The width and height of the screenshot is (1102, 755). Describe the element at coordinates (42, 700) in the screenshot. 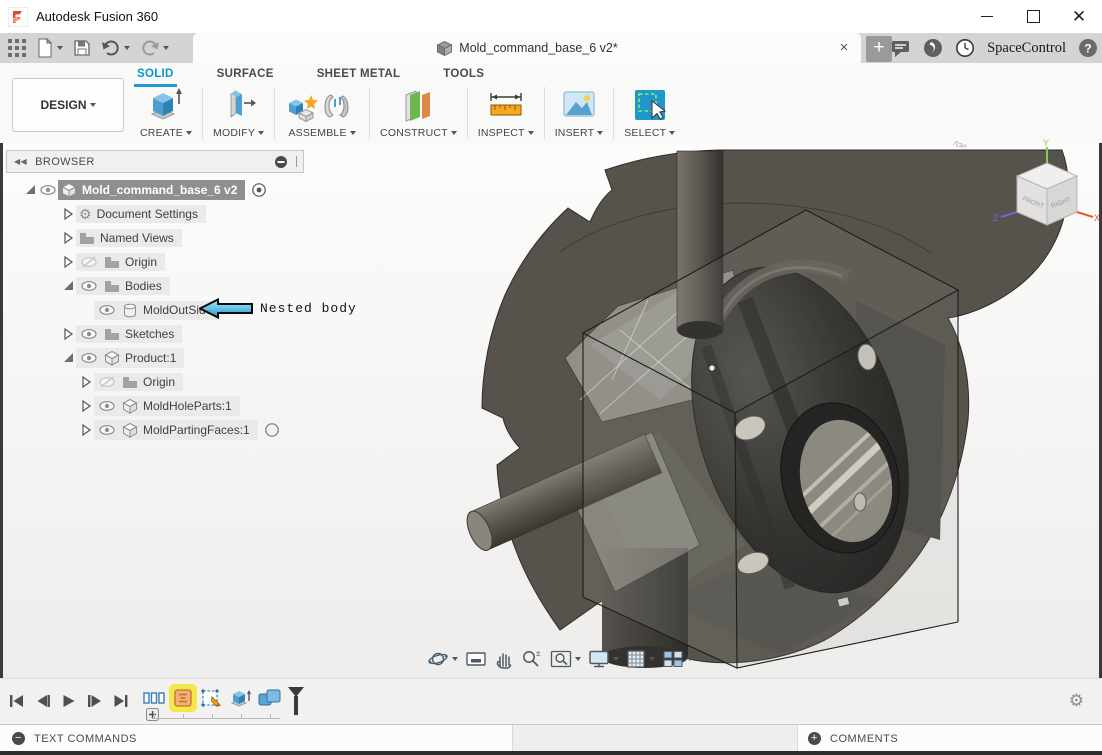

I see `step-back-button` at that location.